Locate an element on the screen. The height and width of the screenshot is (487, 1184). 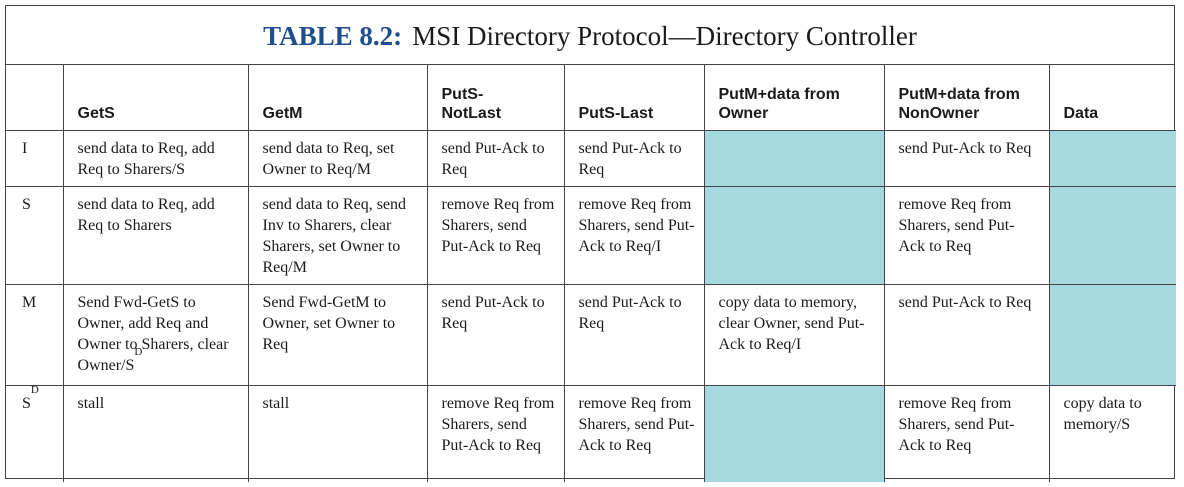
row-state: M is located at coordinates (35, 334).